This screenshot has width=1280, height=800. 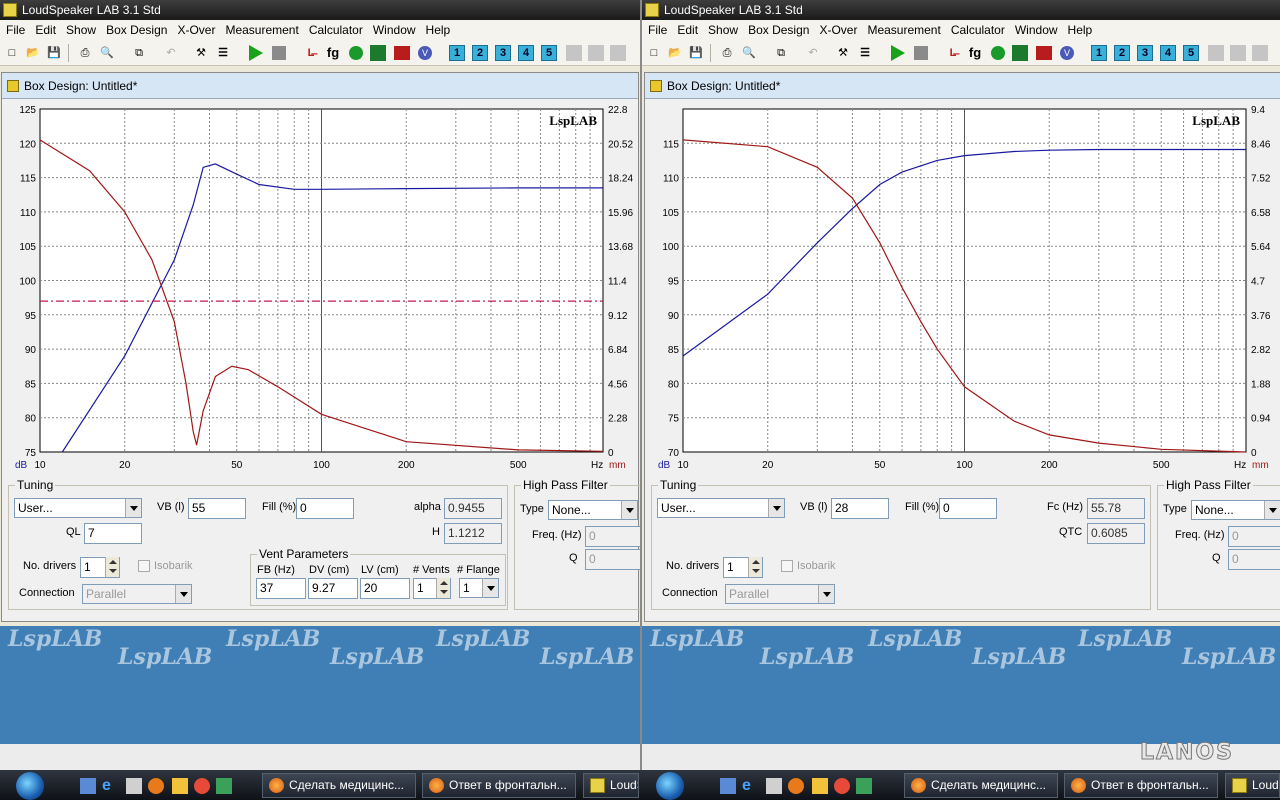 What do you see at coordinates (443, 588) in the screenshot?
I see `vents-spinner` at bounding box center [443, 588].